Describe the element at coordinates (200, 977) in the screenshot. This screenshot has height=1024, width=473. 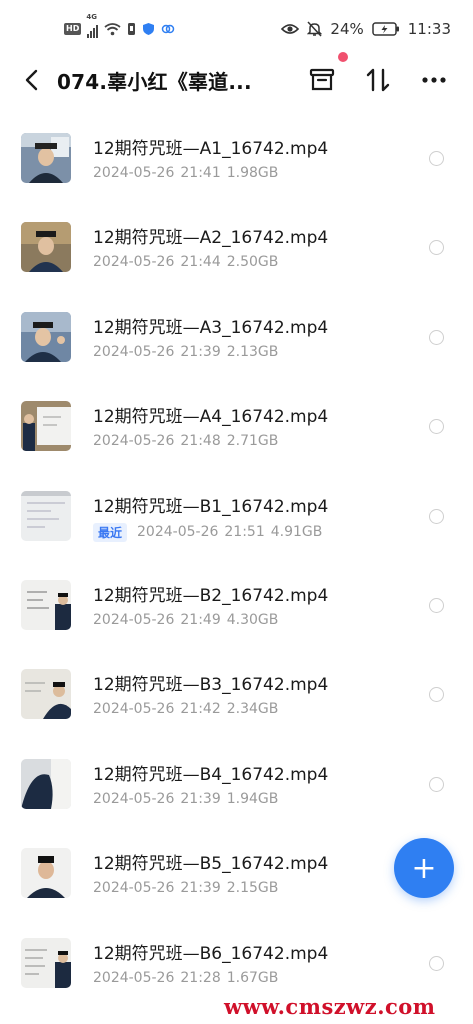
I see `file-time: 21:28` at that location.